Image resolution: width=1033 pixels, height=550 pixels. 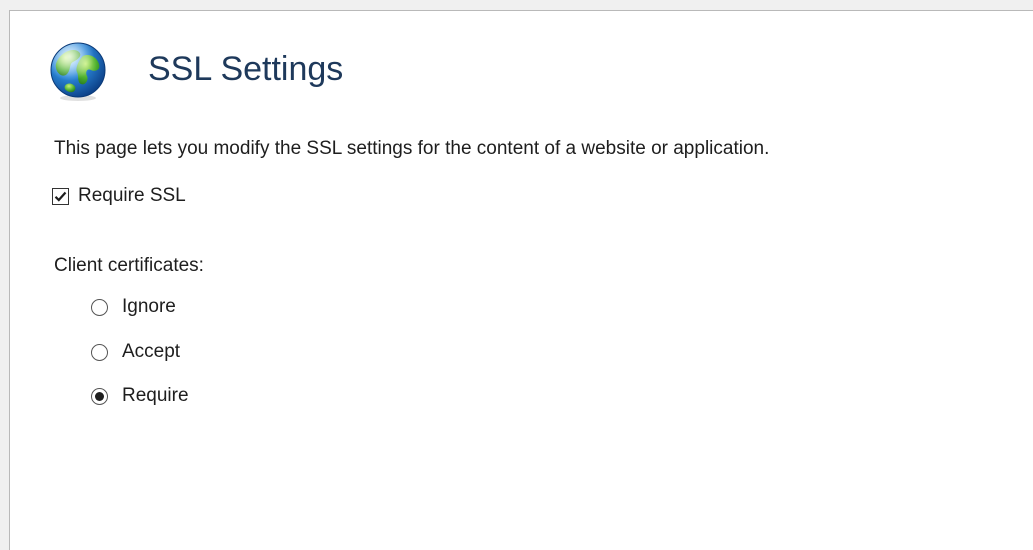 I want to click on checkmark-icon, so click(x=60, y=196).